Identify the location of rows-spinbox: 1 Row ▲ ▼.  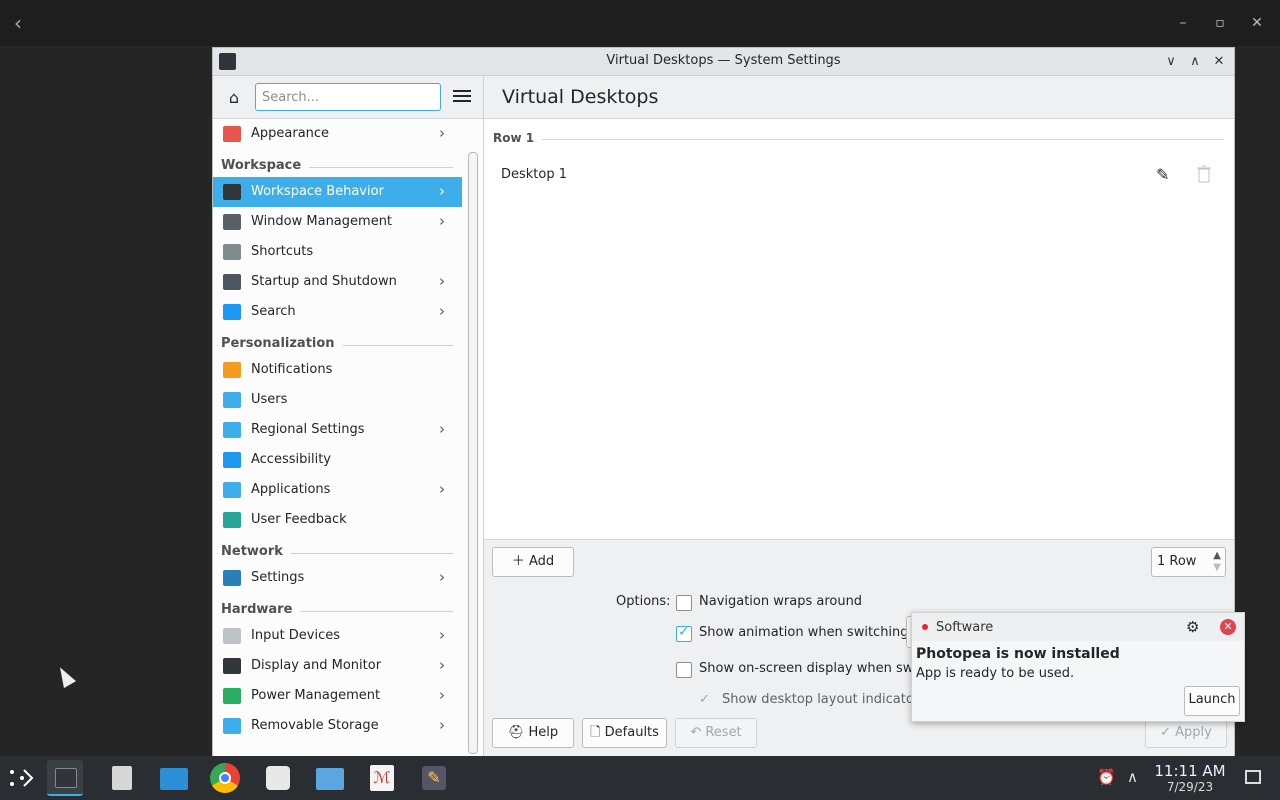
(1188, 562).